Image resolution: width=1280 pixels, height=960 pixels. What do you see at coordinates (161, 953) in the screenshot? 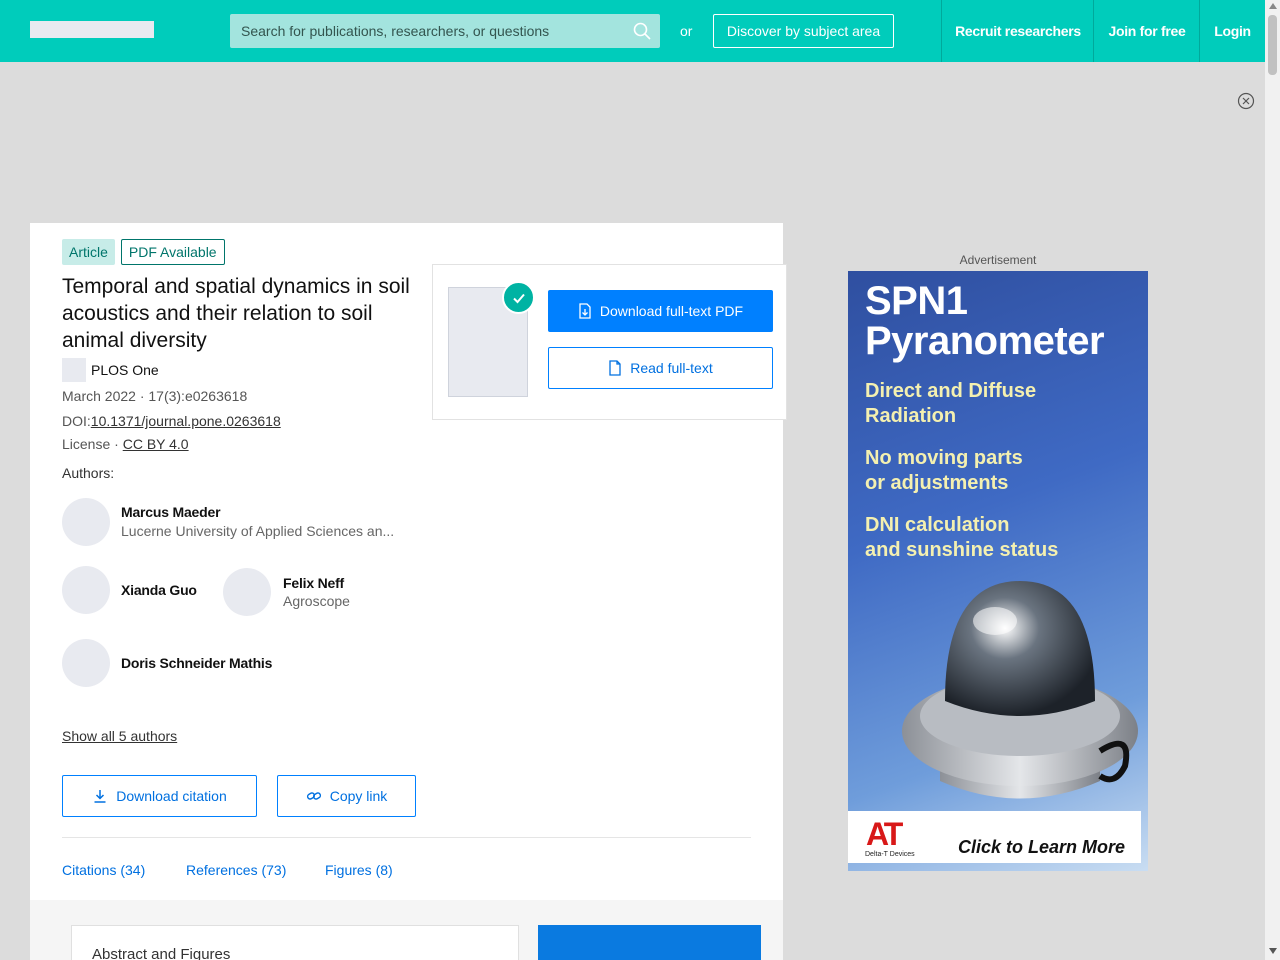
I see `abstract-title: Abstract and Figures` at bounding box center [161, 953].